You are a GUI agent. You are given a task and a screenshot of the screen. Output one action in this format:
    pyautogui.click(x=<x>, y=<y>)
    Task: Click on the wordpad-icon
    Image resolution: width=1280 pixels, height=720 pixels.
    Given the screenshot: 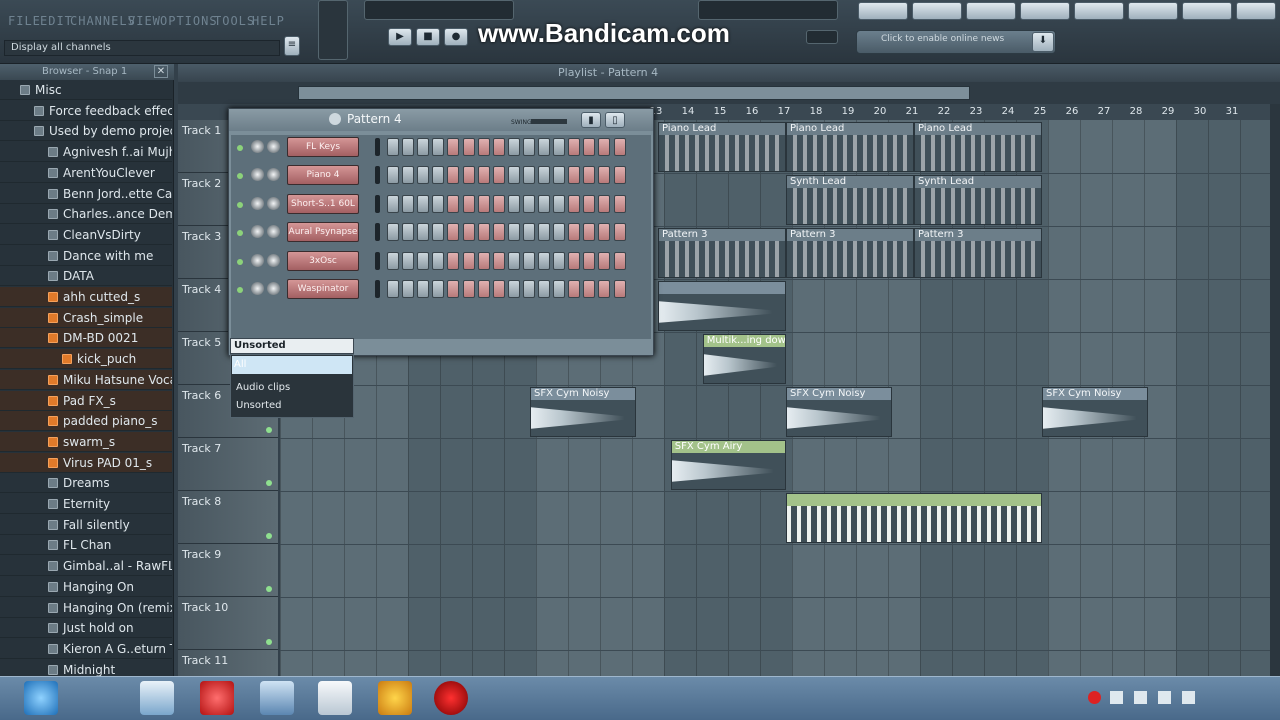 What is the action you would take?
    pyautogui.click(x=335, y=698)
    